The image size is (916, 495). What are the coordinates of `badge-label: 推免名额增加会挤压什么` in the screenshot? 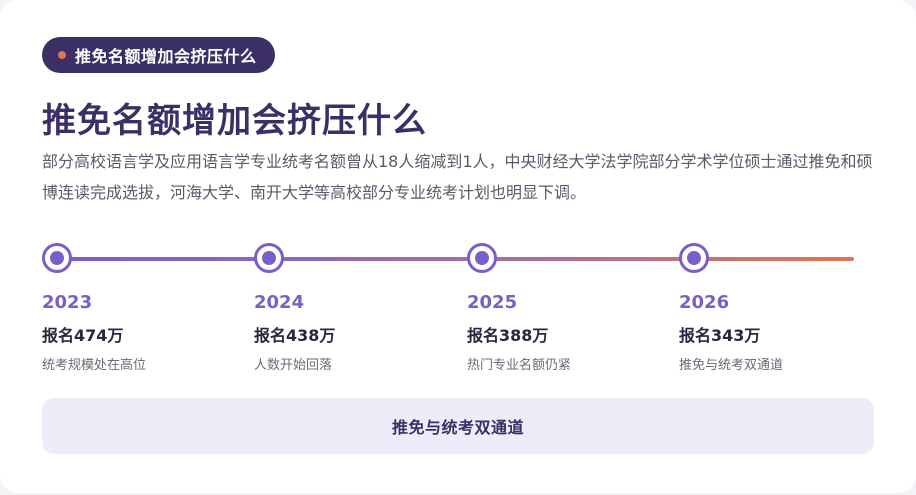 It's located at (166, 56).